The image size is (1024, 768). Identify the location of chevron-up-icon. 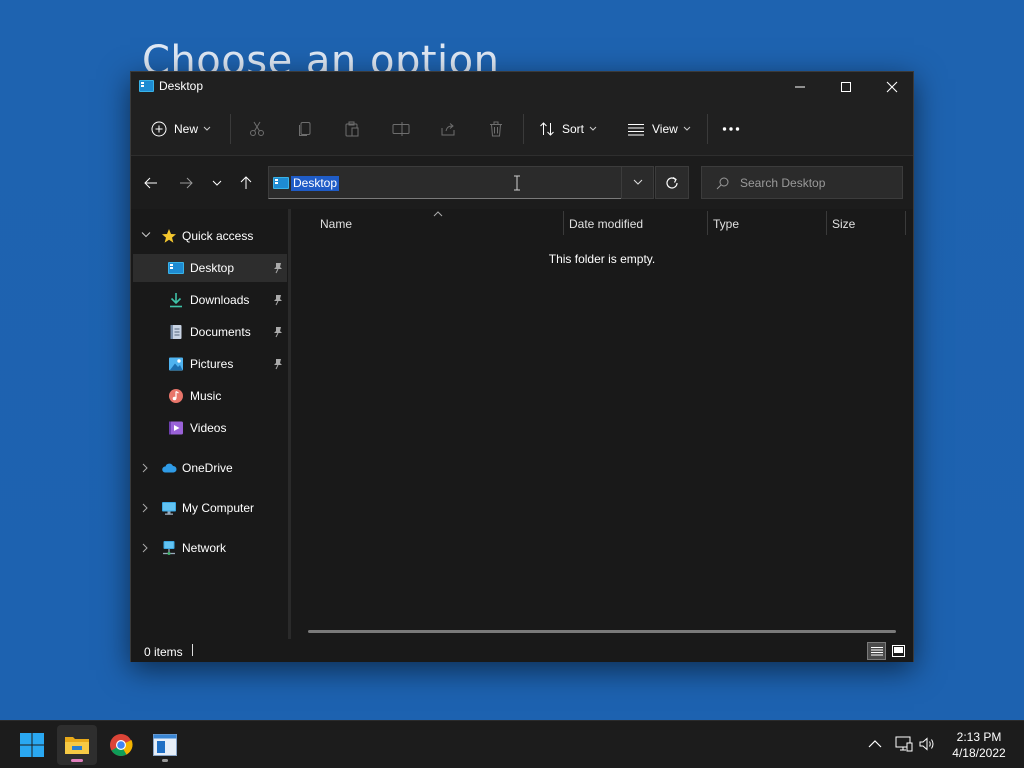
(875, 744).